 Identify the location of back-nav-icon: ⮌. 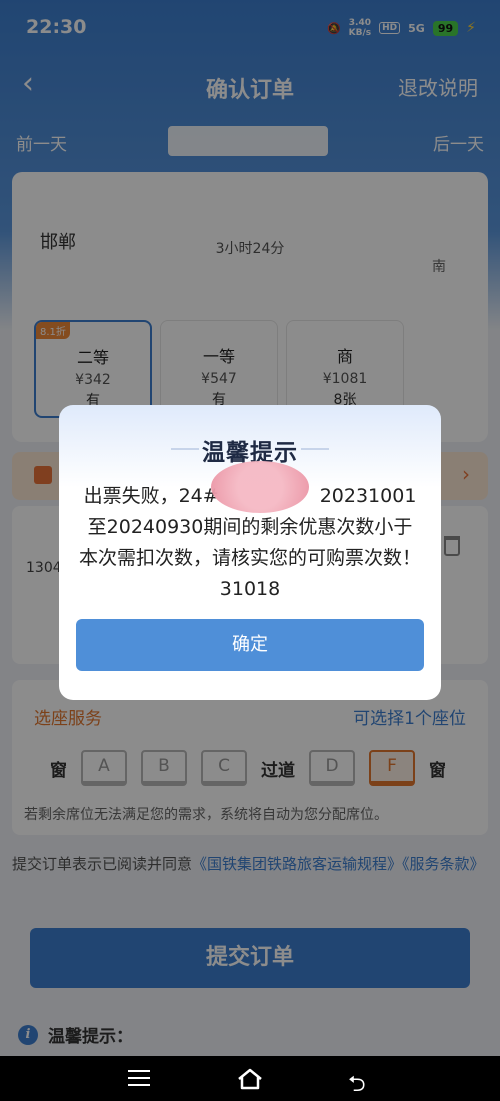
(357, 1084).